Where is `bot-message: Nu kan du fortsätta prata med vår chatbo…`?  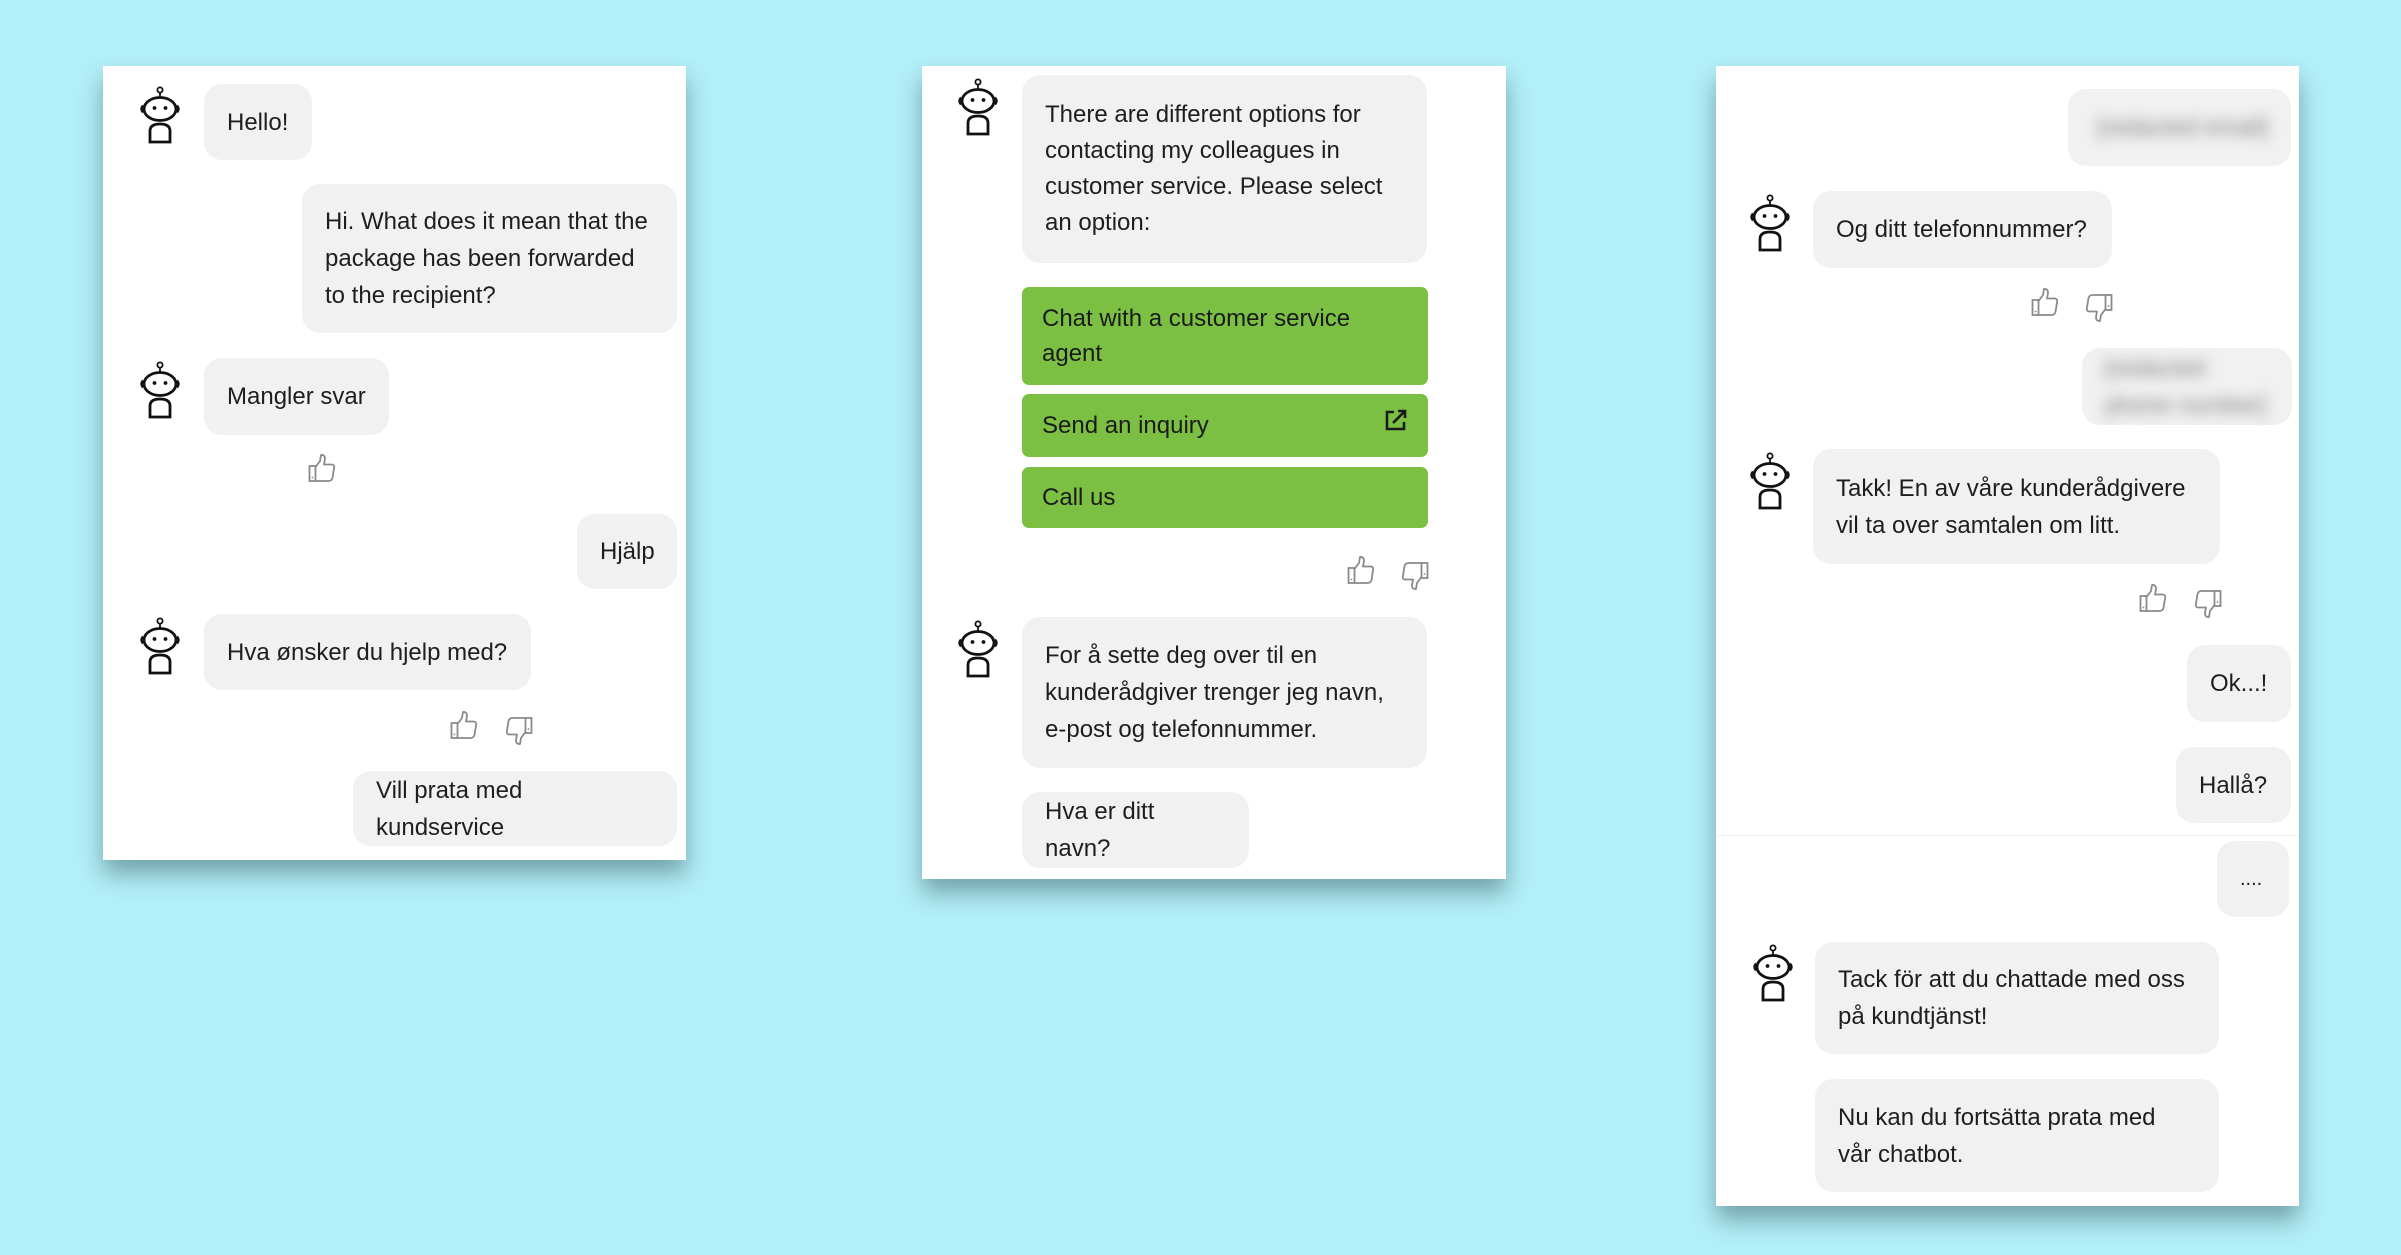 bot-message: Nu kan du fortsätta prata med vår chatbo… is located at coordinates (2017, 1135).